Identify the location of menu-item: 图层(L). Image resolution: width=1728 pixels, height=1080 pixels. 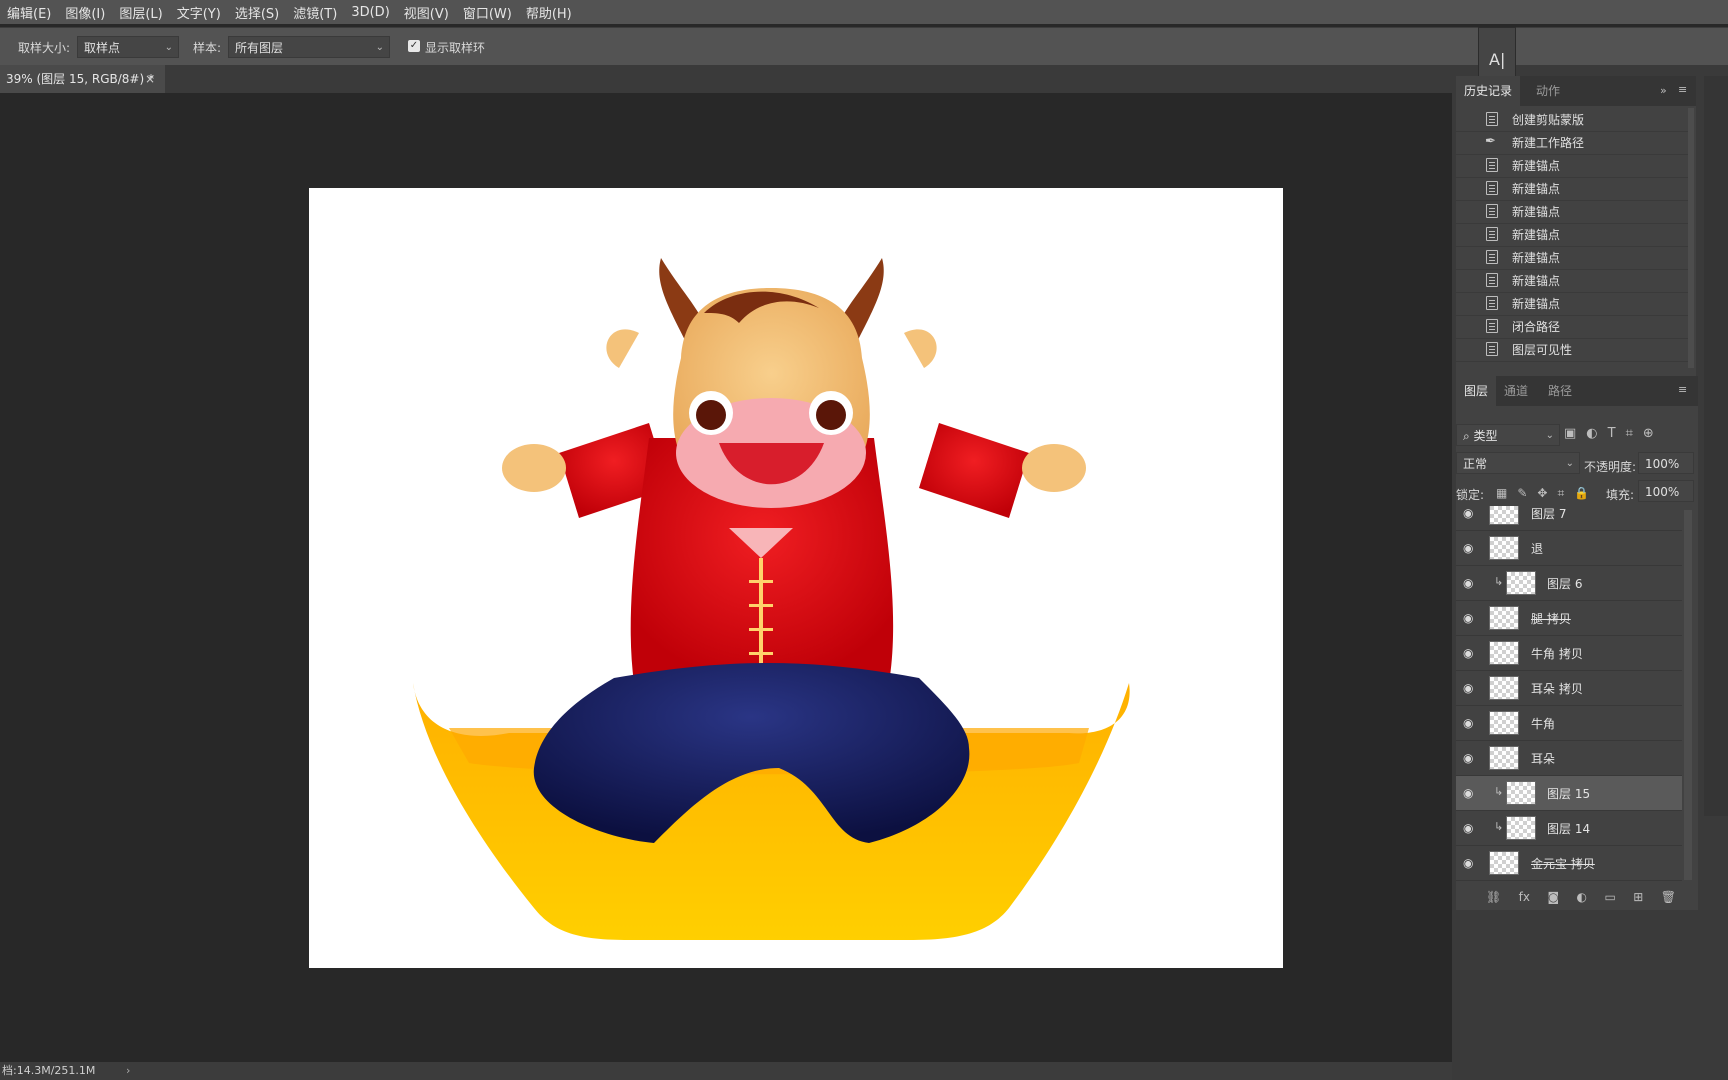
(140, 12).